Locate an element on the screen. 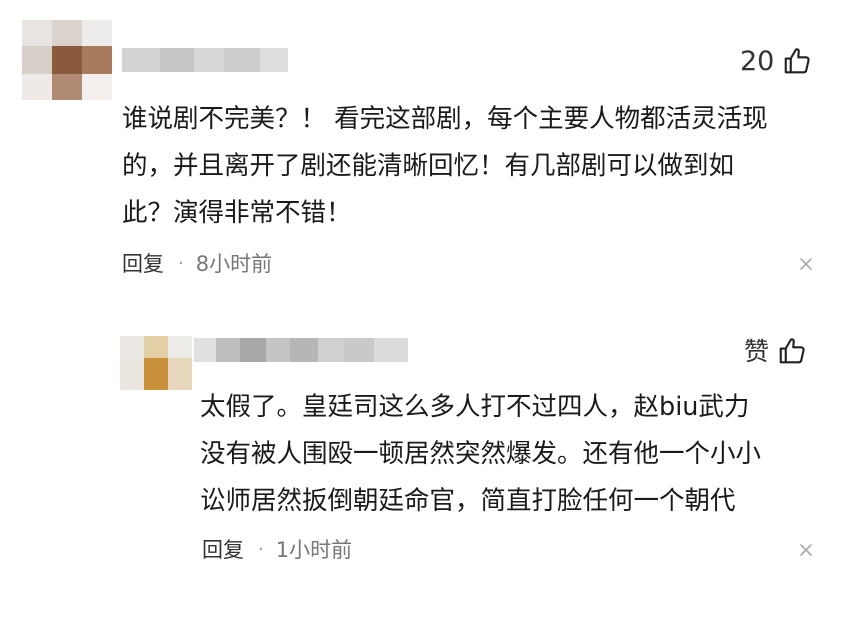 This screenshot has width=852, height=620. comment-line: 太假了。皇廷司这么多人打不过四人，赵biu武力 is located at coordinates (475, 407).